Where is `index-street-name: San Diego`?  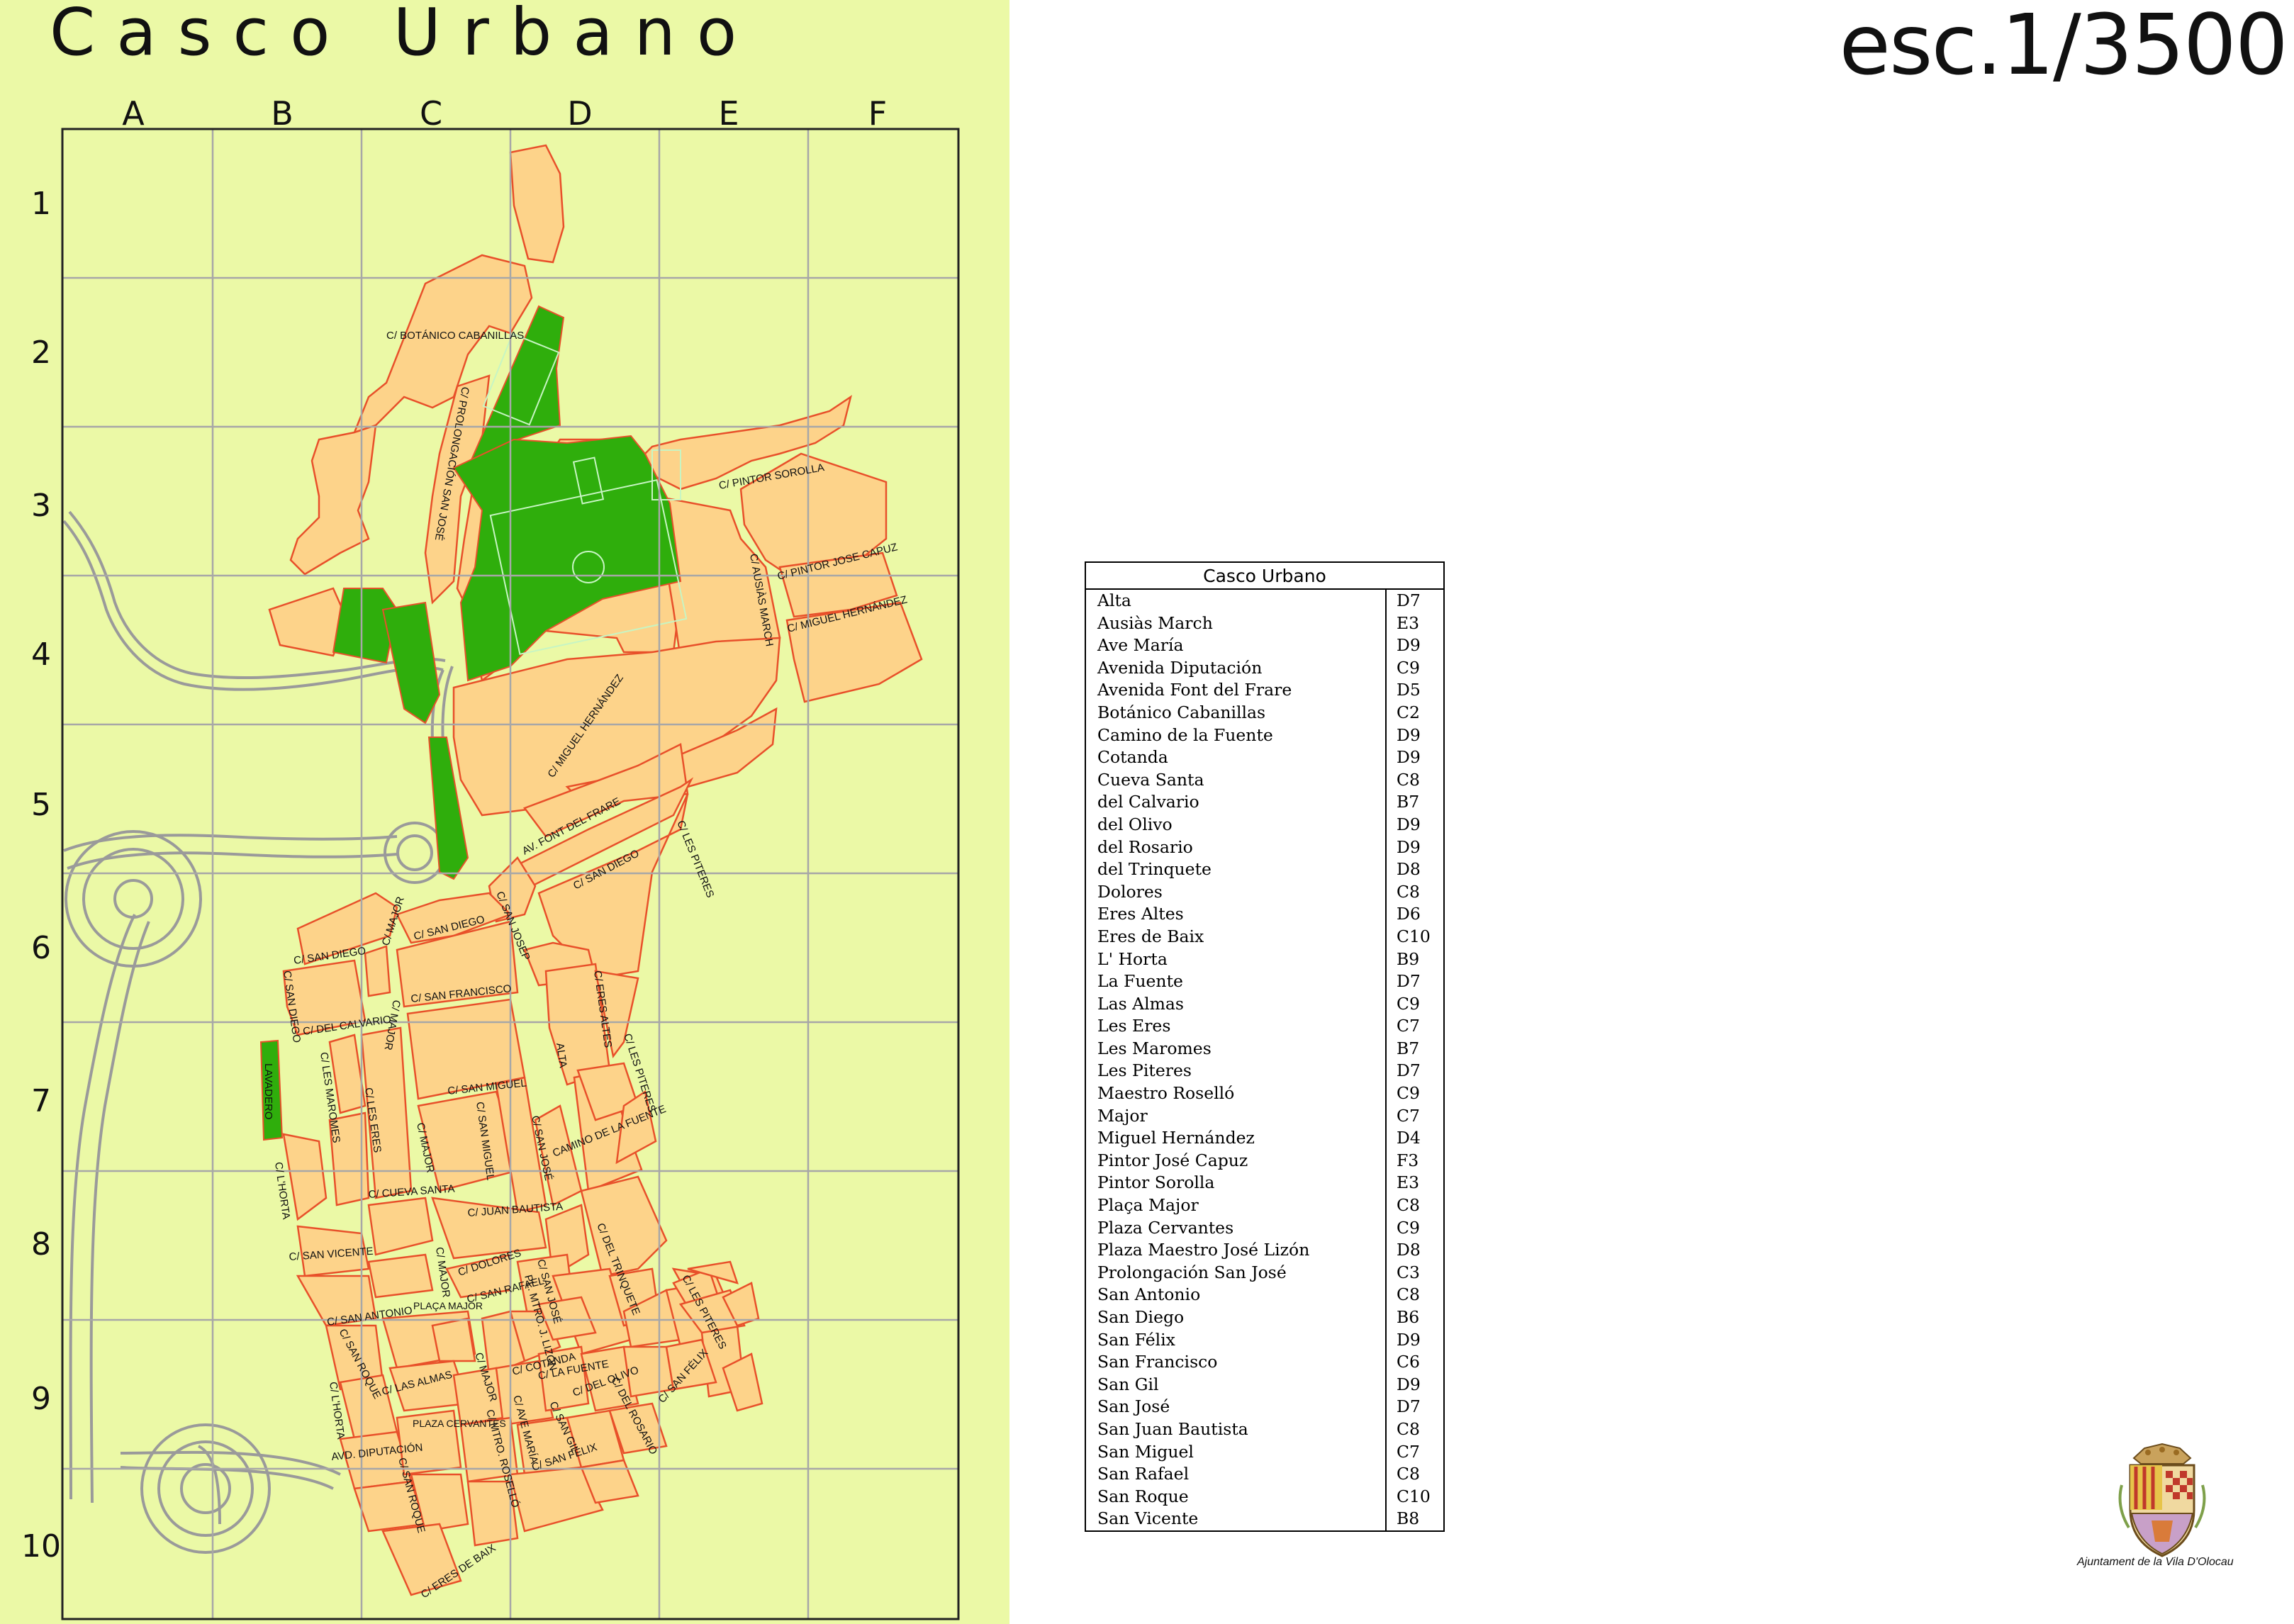
index-street-name: San Diego is located at coordinates (1141, 1317).